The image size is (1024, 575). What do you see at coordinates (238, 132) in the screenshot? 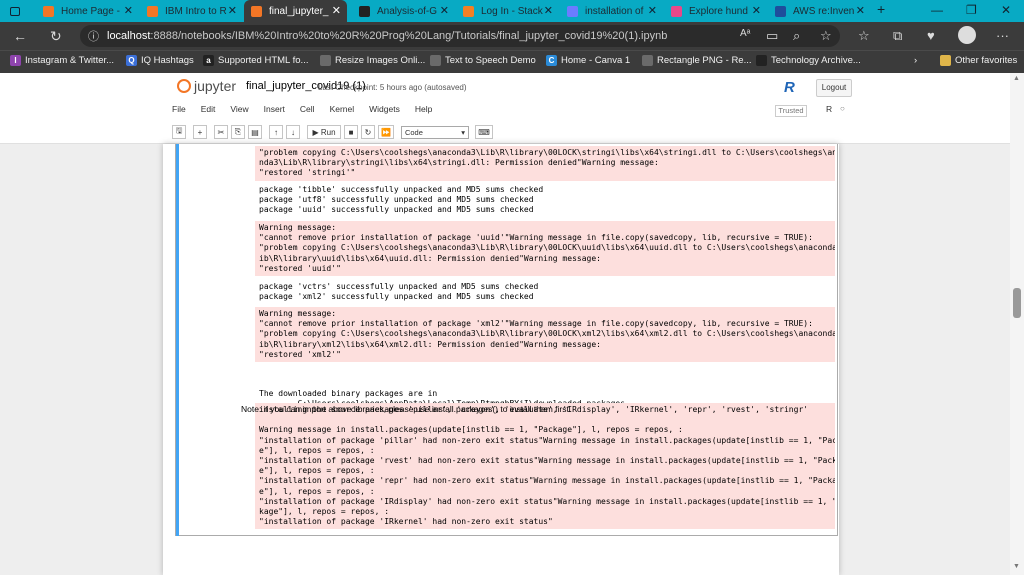
I see `copy-button: ⎘` at bounding box center [238, 132].